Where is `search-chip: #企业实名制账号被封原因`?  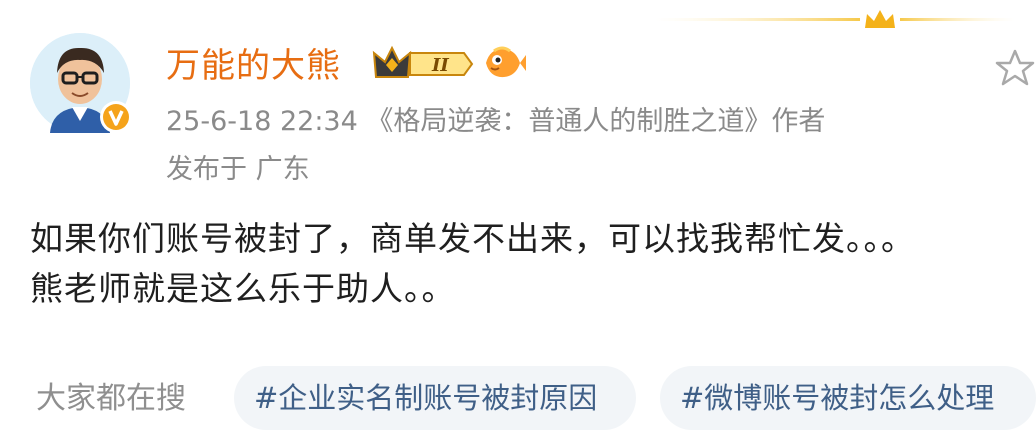
search-chip: #企业实名制账号被封原因 is located at coordinates (435, 398).